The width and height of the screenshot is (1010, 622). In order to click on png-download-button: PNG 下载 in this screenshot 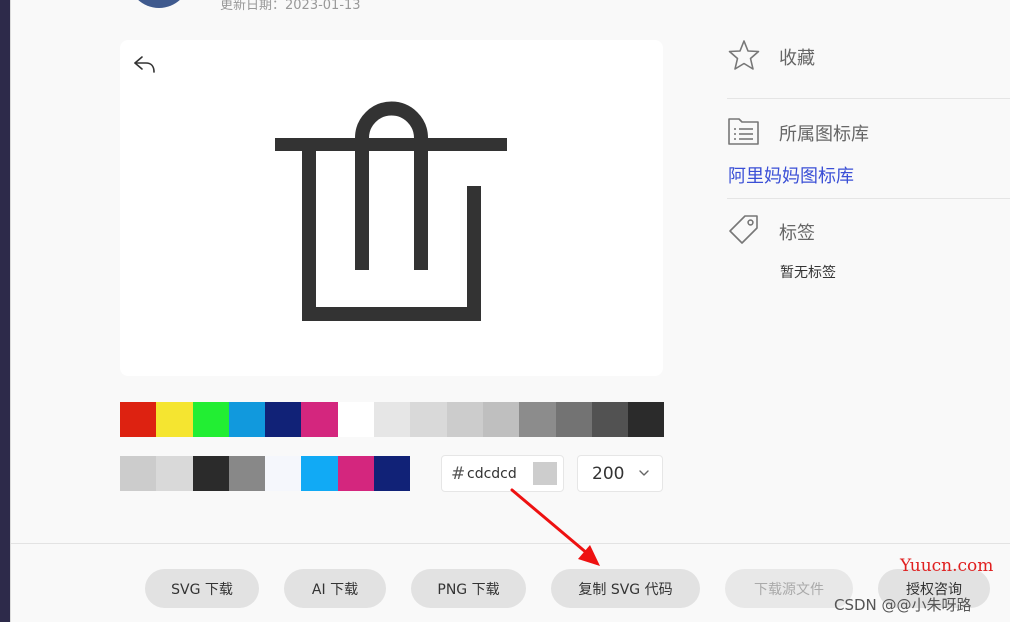, I will do `click(468, 588)`.